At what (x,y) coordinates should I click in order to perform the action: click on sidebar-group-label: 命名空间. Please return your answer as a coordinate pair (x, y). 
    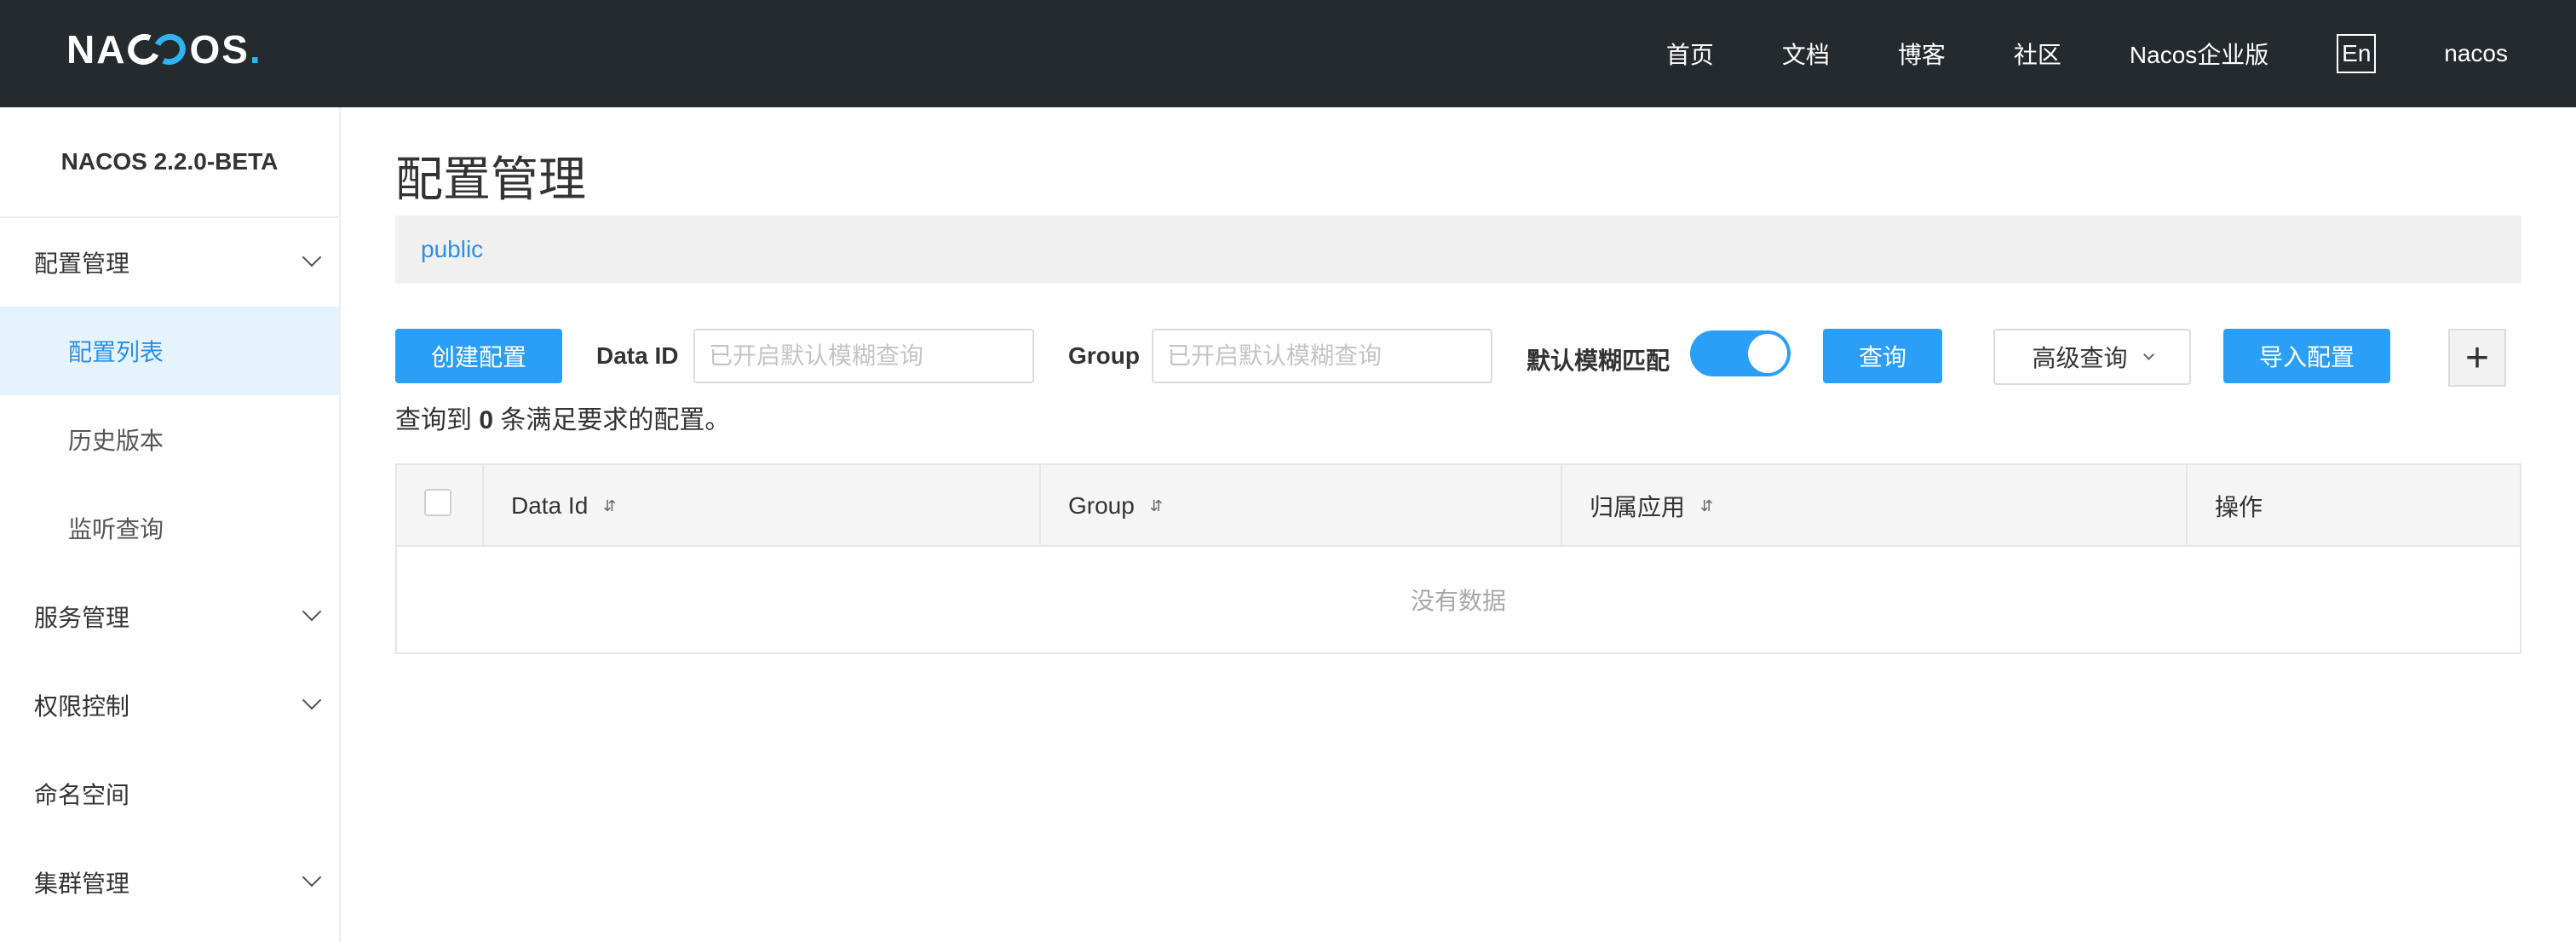
    Looking at the image, I should click on (82, 795).